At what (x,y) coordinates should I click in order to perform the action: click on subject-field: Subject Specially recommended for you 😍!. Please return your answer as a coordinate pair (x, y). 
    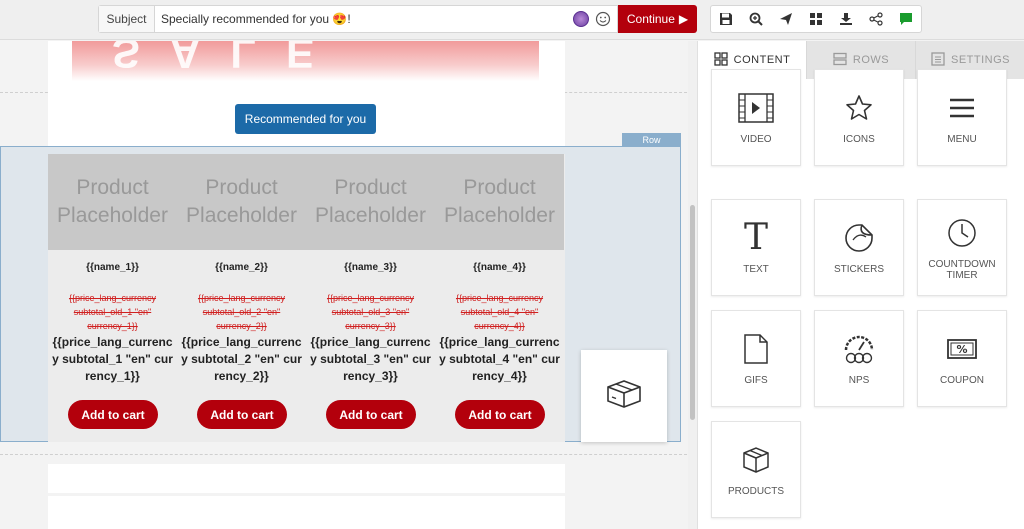
    Looking at the image, I should click on (358, 19).